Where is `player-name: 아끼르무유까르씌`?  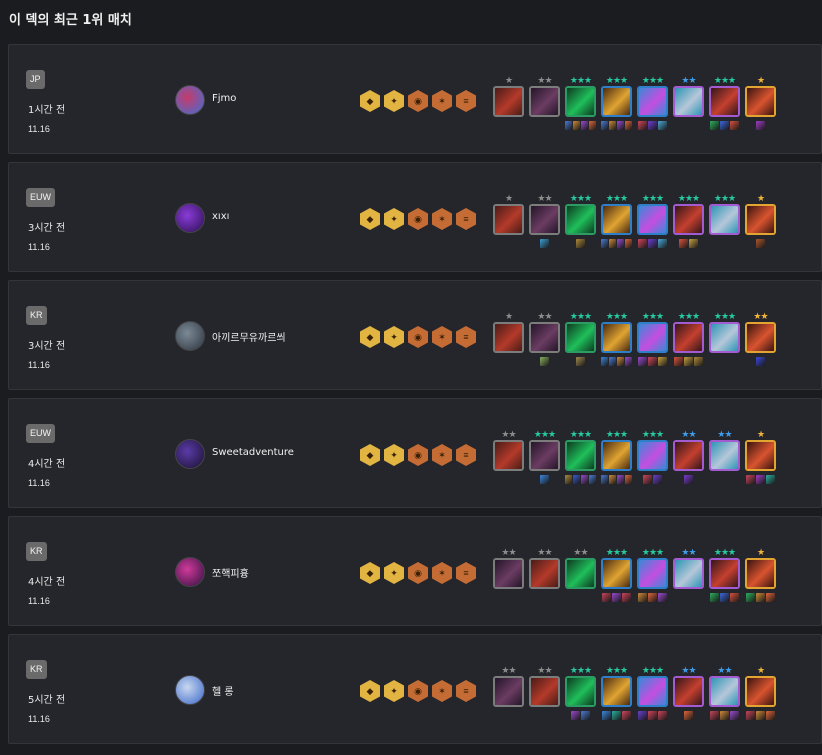
player-name: 아끼르무유까르씌 is located at coordinates (249, 336).